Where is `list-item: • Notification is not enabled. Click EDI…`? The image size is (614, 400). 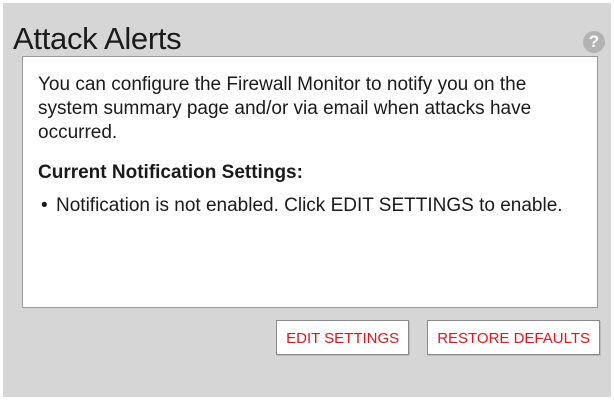 list-item: • Notification is not enabled. Click EDI… is located at coordinates (310, 206).